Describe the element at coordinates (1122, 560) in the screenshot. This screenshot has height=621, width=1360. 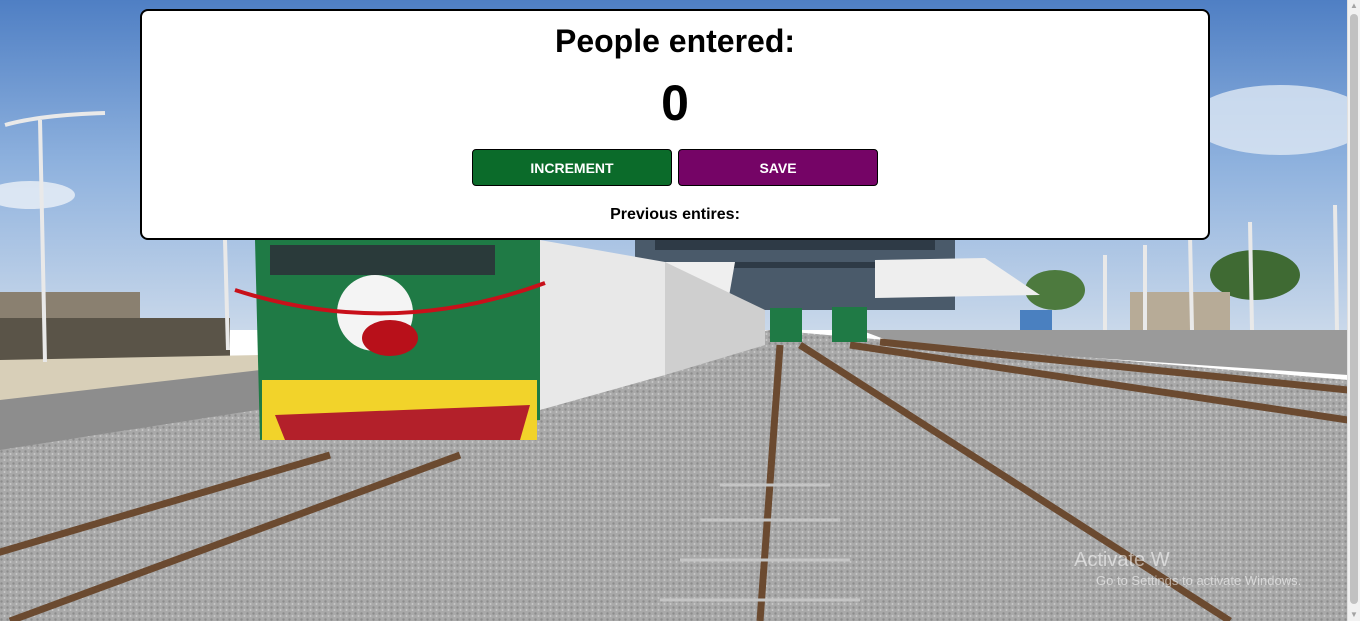
I see `watermark-title: Activate W` at that location.